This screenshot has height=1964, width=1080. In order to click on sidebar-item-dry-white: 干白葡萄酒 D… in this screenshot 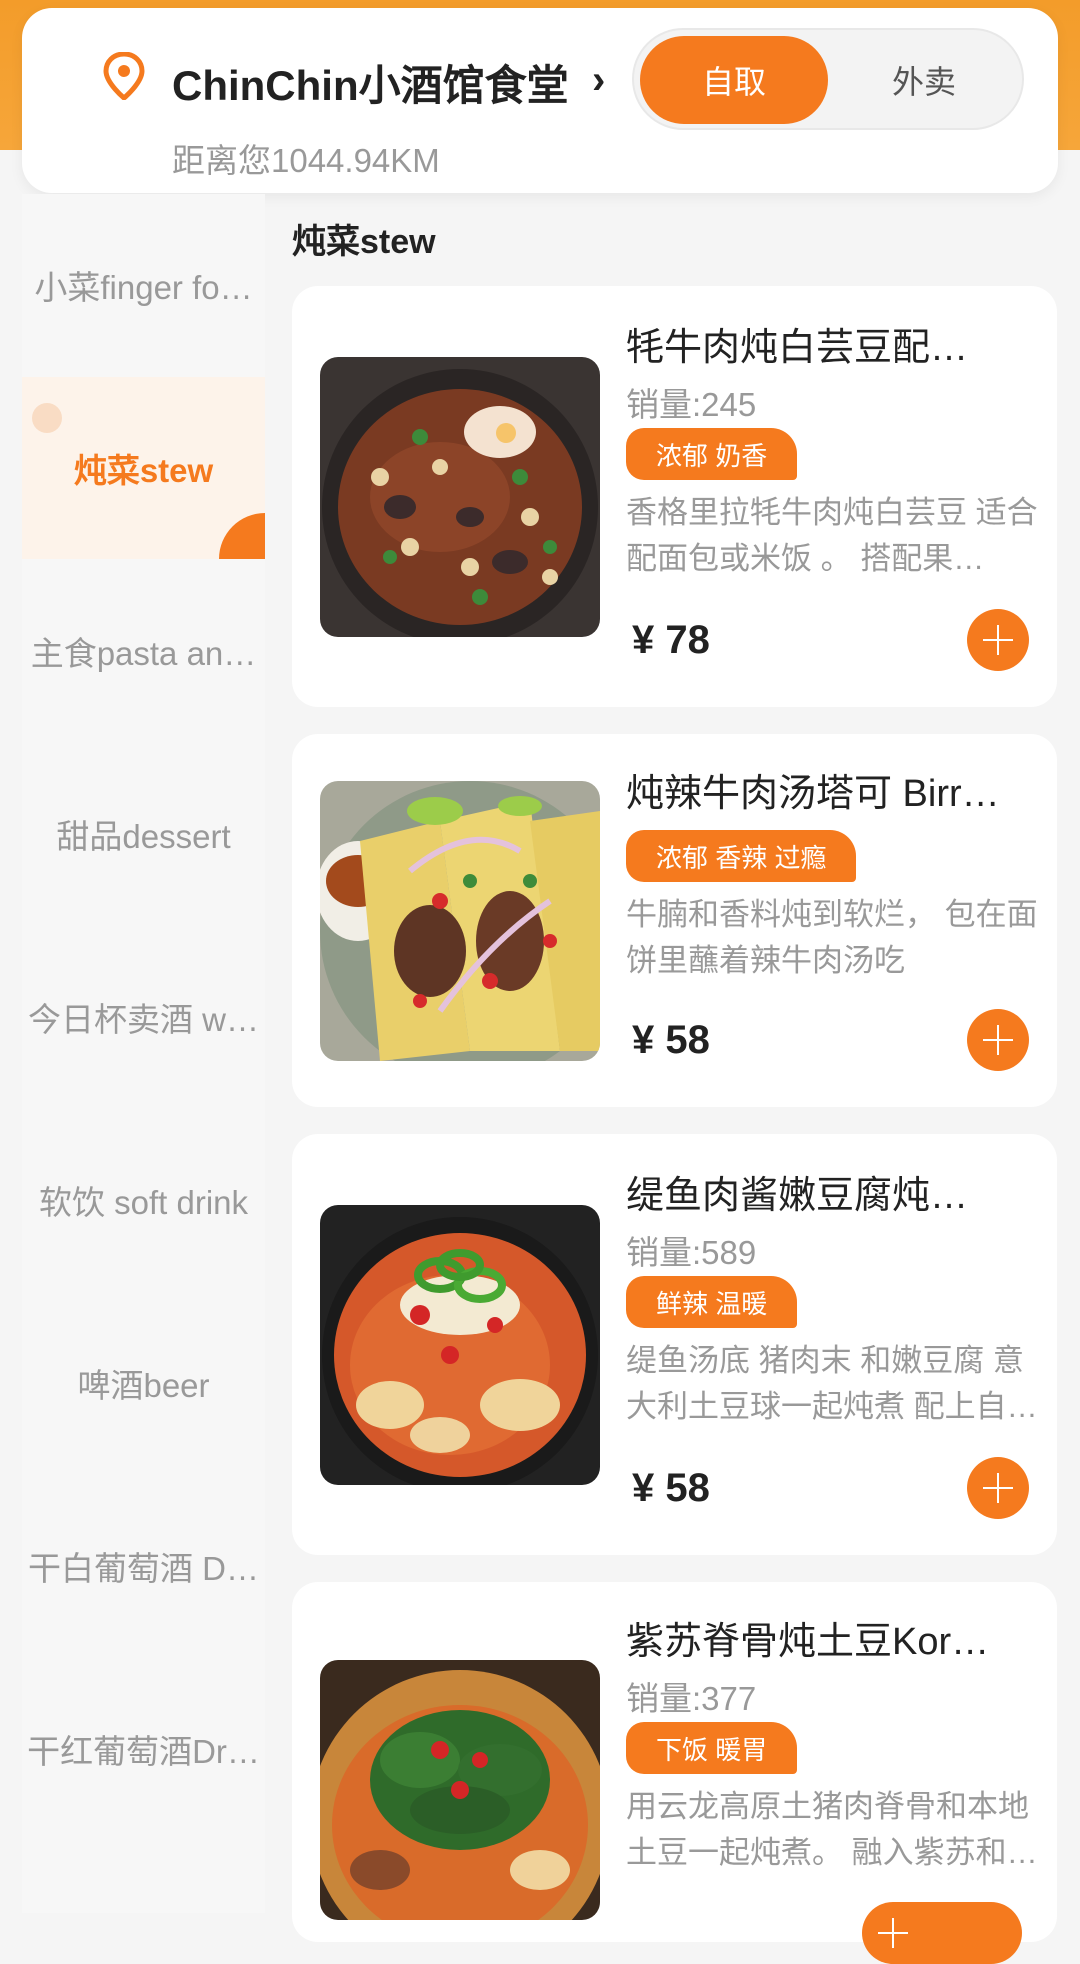, I will do `click(143, 1566)`.